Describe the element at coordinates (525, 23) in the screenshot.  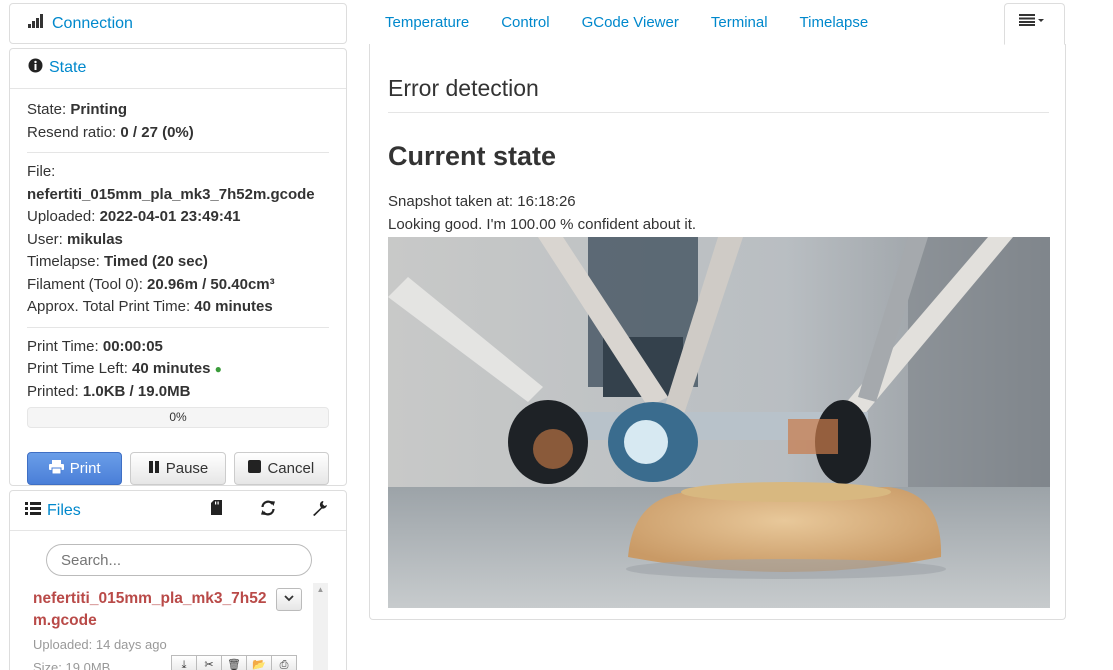
I see `tab-control: Control` at that location.